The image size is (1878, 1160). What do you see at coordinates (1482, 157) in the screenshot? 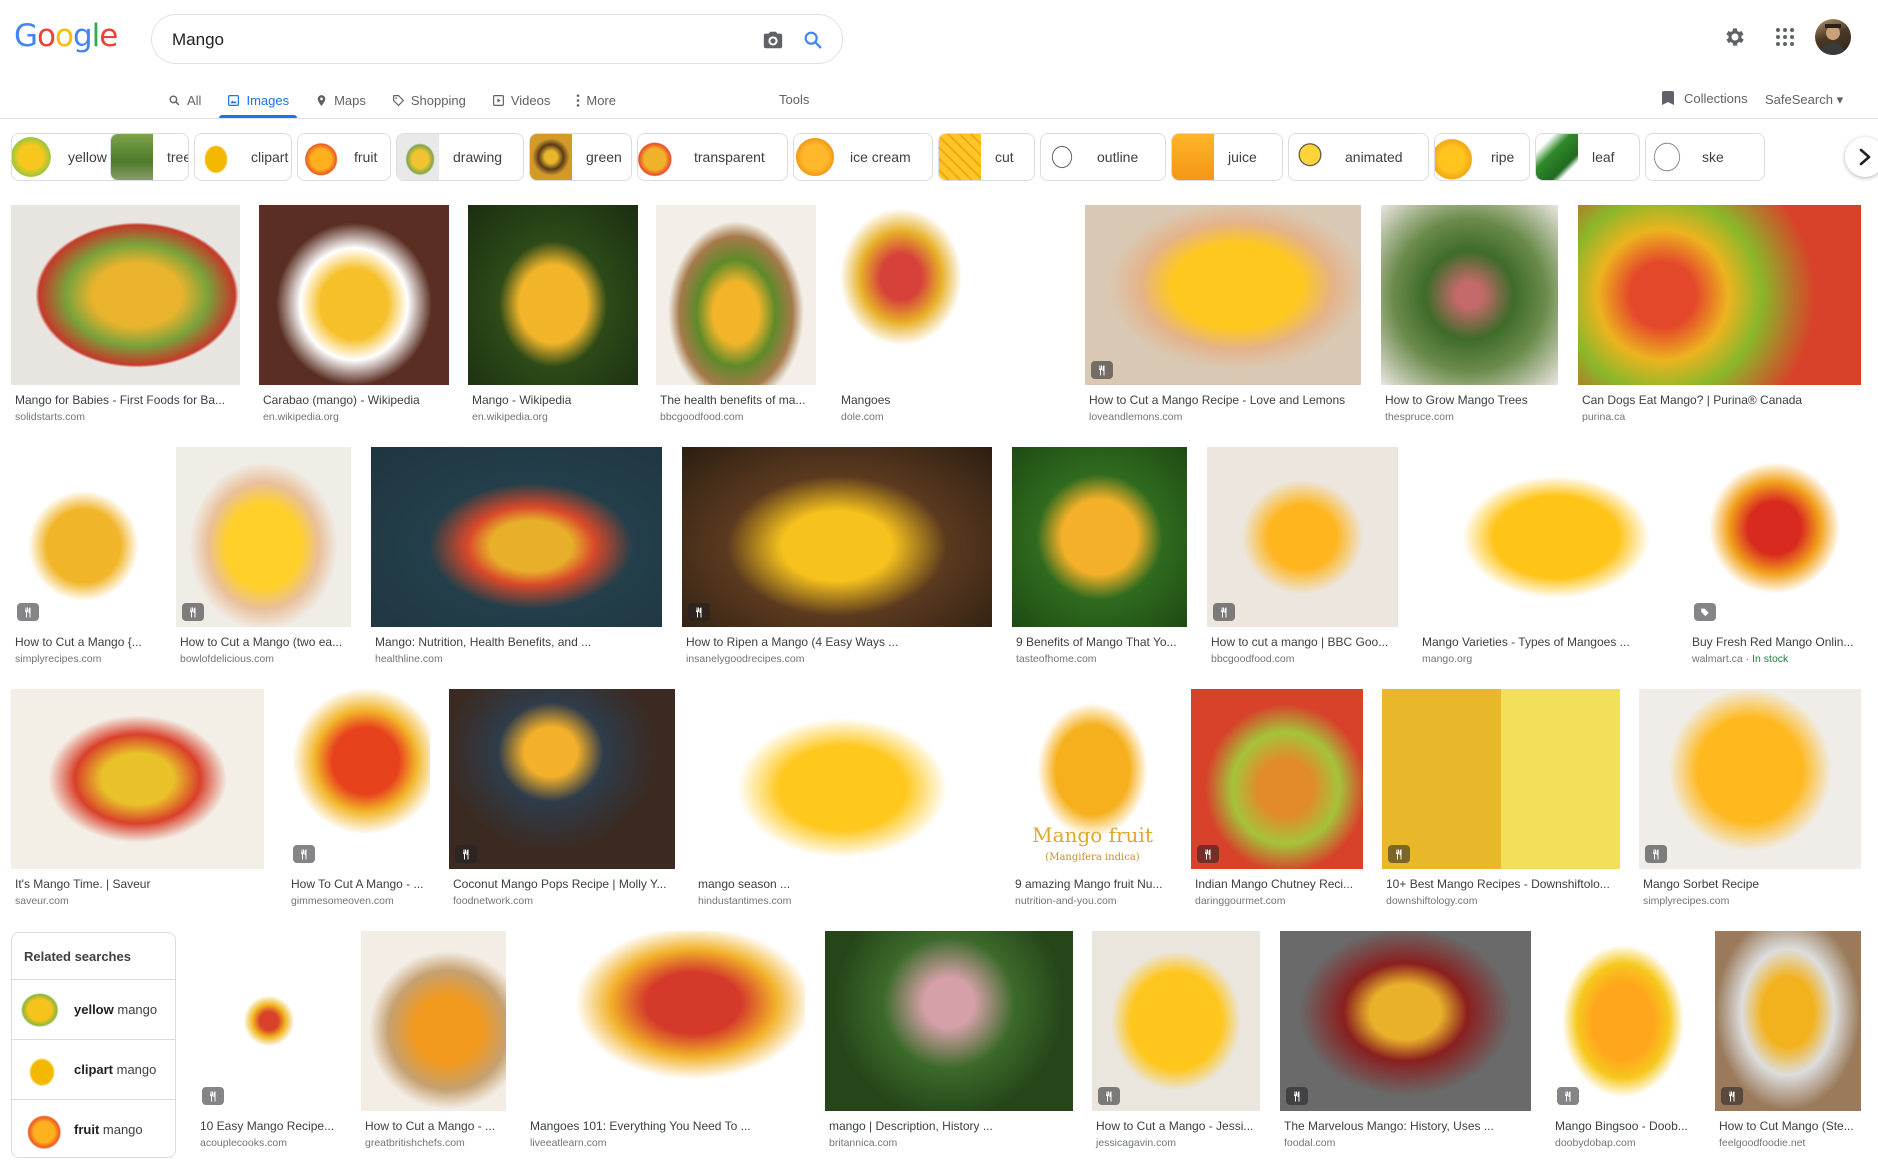
I see `chip-ripe: ripe` at bounding box center [1482, 157].